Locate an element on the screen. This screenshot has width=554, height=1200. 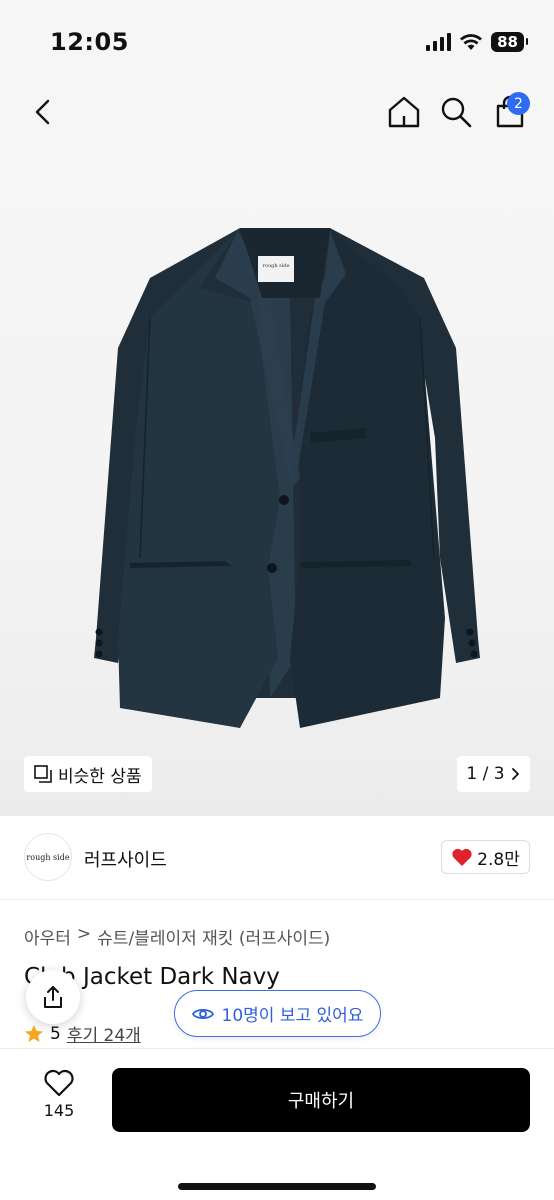
breadcrumb-item-outer: 아우터 is located at coordinates (47, 936).